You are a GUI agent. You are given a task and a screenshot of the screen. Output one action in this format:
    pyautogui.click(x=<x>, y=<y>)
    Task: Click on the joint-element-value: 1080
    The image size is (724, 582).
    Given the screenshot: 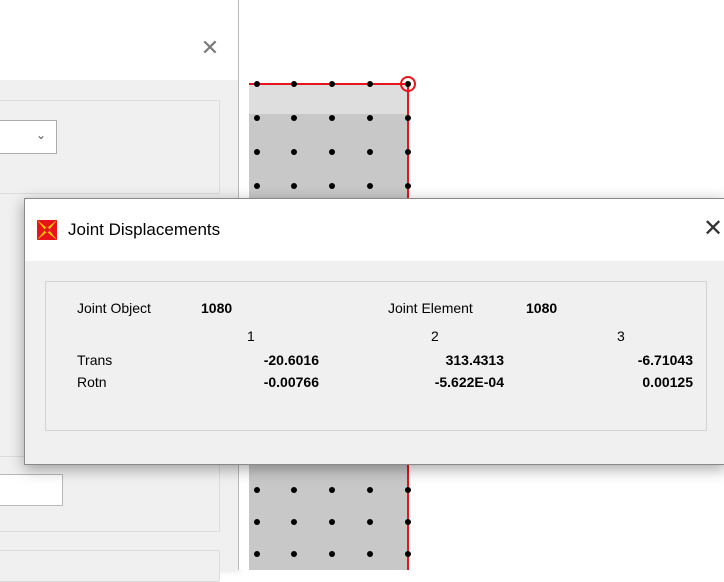 What is the action you would take?
    pyautogui.click(x=542, y=308)
    